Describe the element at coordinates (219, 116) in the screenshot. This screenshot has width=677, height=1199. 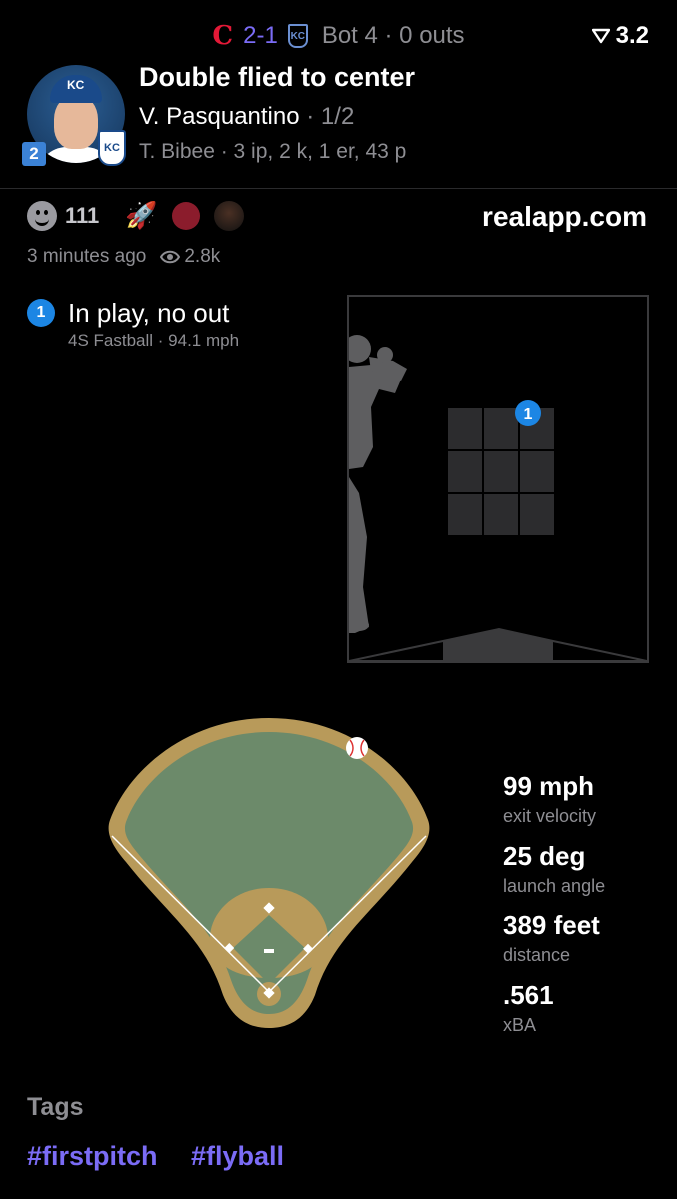
I see `batter-name: V. Pasquantino` at that location.